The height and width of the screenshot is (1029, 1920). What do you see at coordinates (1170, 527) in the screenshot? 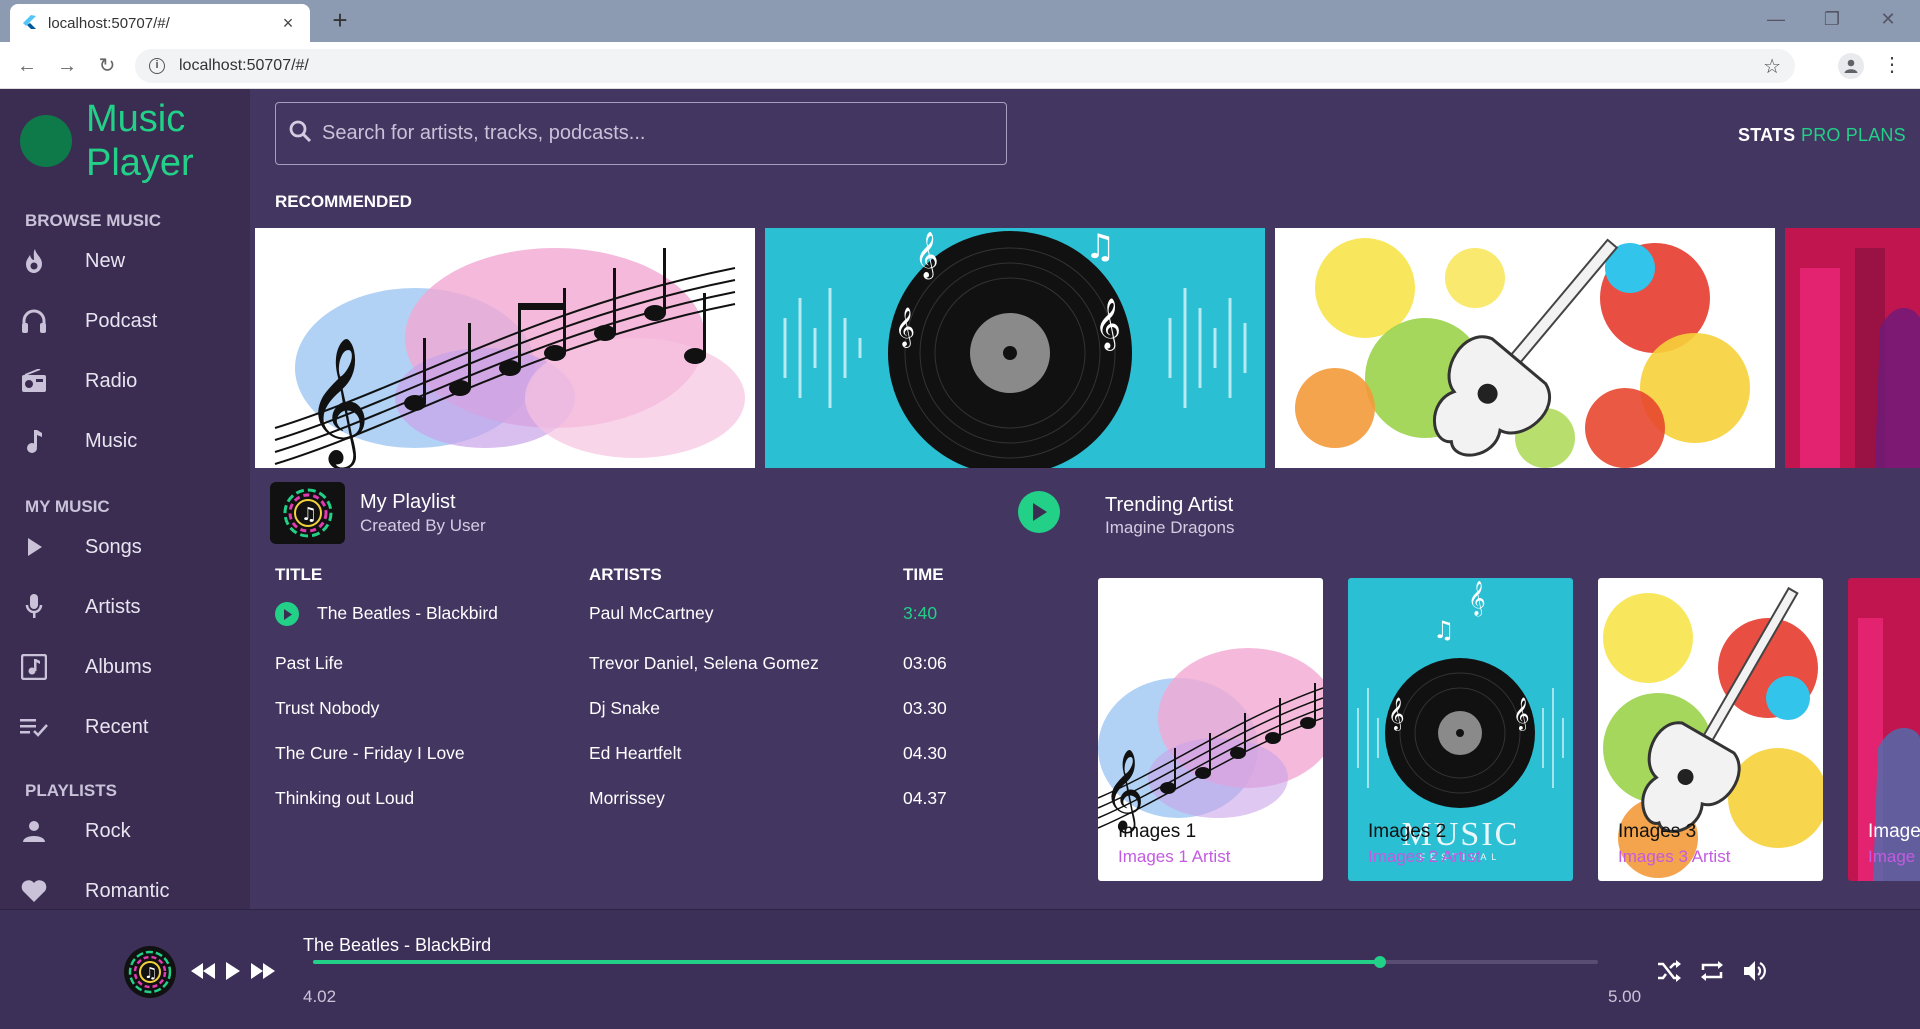
I see `trending-subtitle: Imagine Dragons` at bounding box center [1170, 527].